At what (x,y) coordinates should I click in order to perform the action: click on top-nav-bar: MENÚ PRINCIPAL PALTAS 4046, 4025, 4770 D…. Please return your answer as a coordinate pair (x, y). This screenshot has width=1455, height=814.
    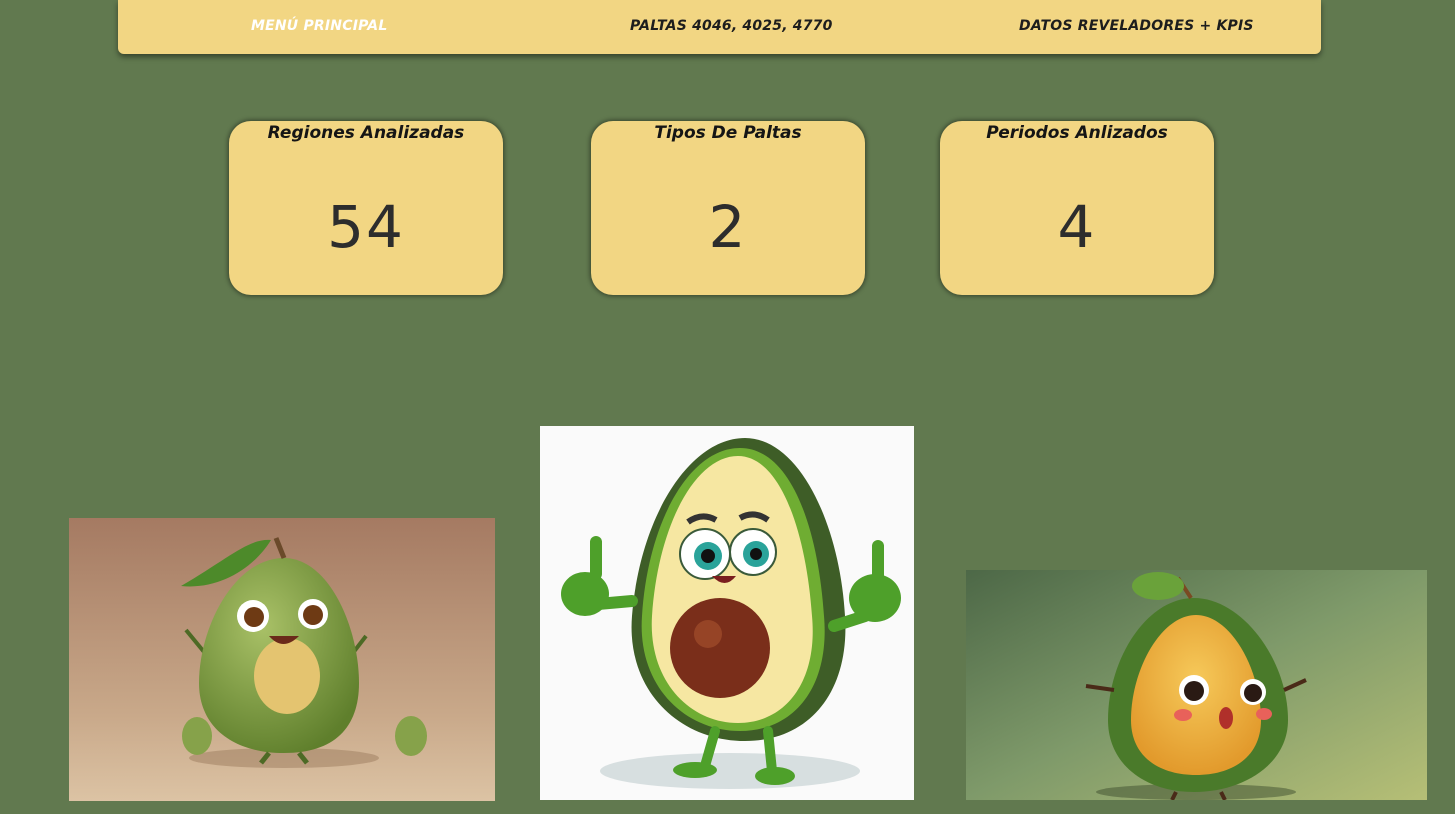
    Looking at the image, I should click on (719, 27).